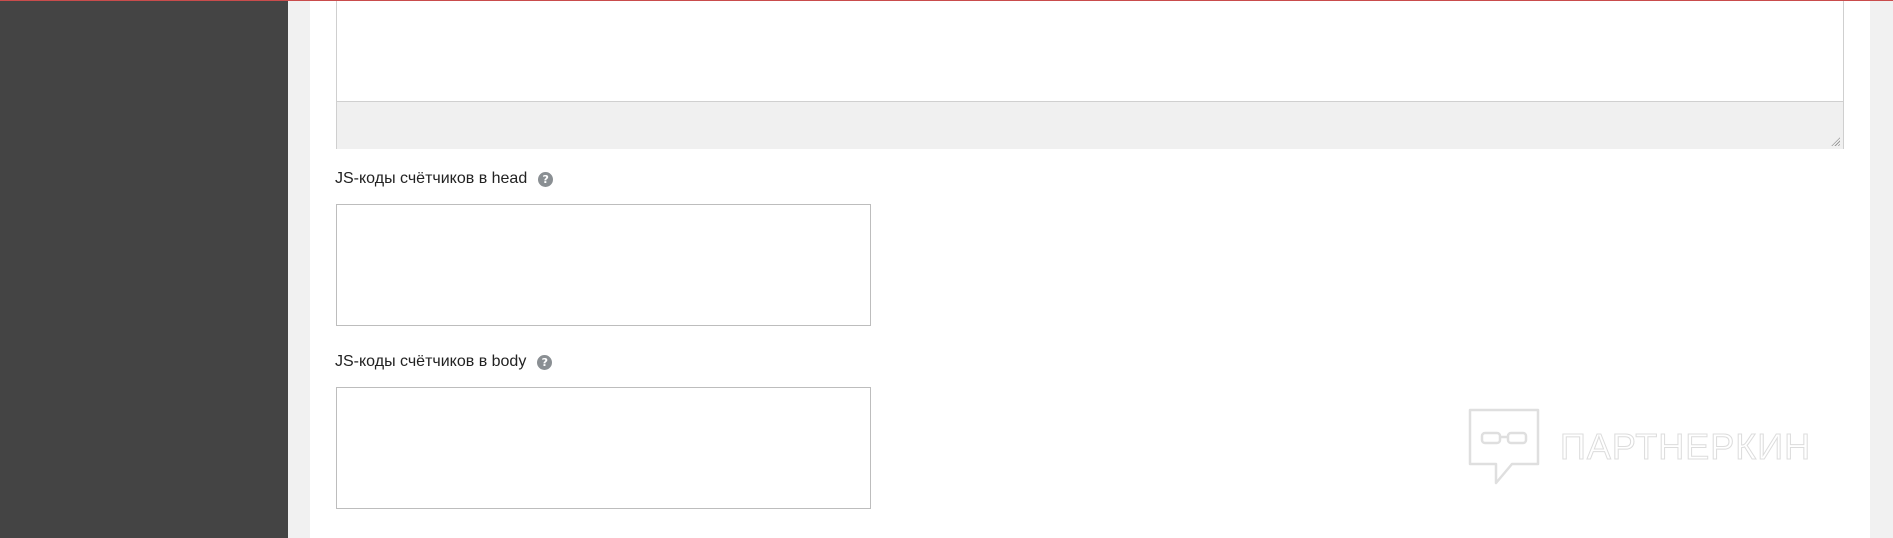 The image size is (1893, 538). I want to click on resize-grip-icon, so click(1835, 141).